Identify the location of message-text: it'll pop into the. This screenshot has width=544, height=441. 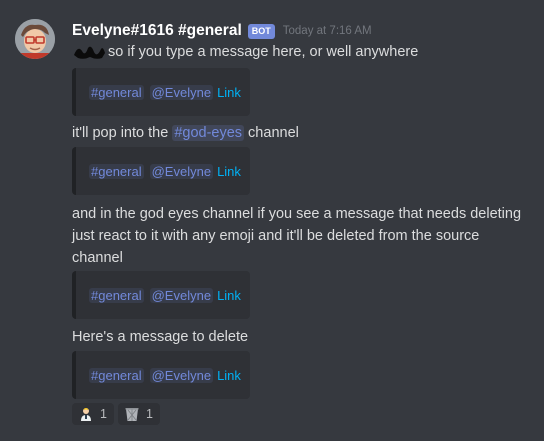
(122, 133).